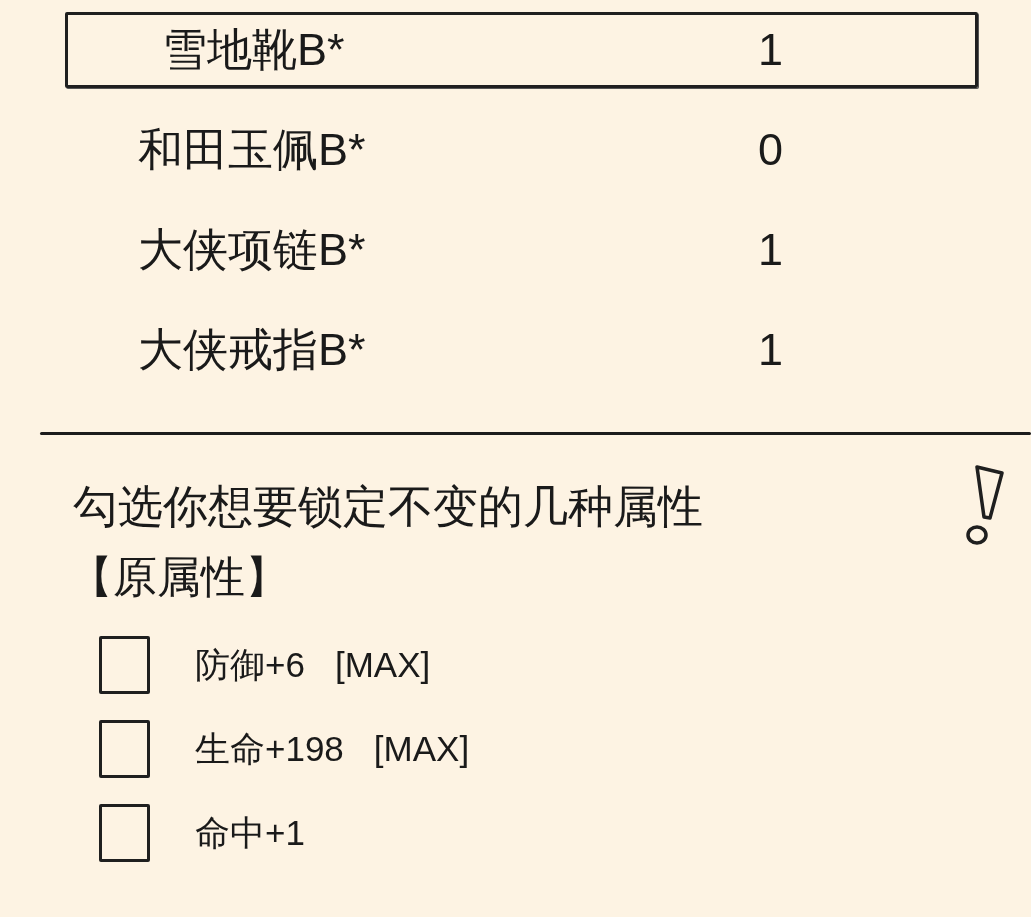 Image resolution: width=1031 pixels, height=917 pixels. What do you see at coordinates (521, 150) in the screenshot?
I see `item-row: 和田玉佩B* 0` at bounding box center [521, 150].